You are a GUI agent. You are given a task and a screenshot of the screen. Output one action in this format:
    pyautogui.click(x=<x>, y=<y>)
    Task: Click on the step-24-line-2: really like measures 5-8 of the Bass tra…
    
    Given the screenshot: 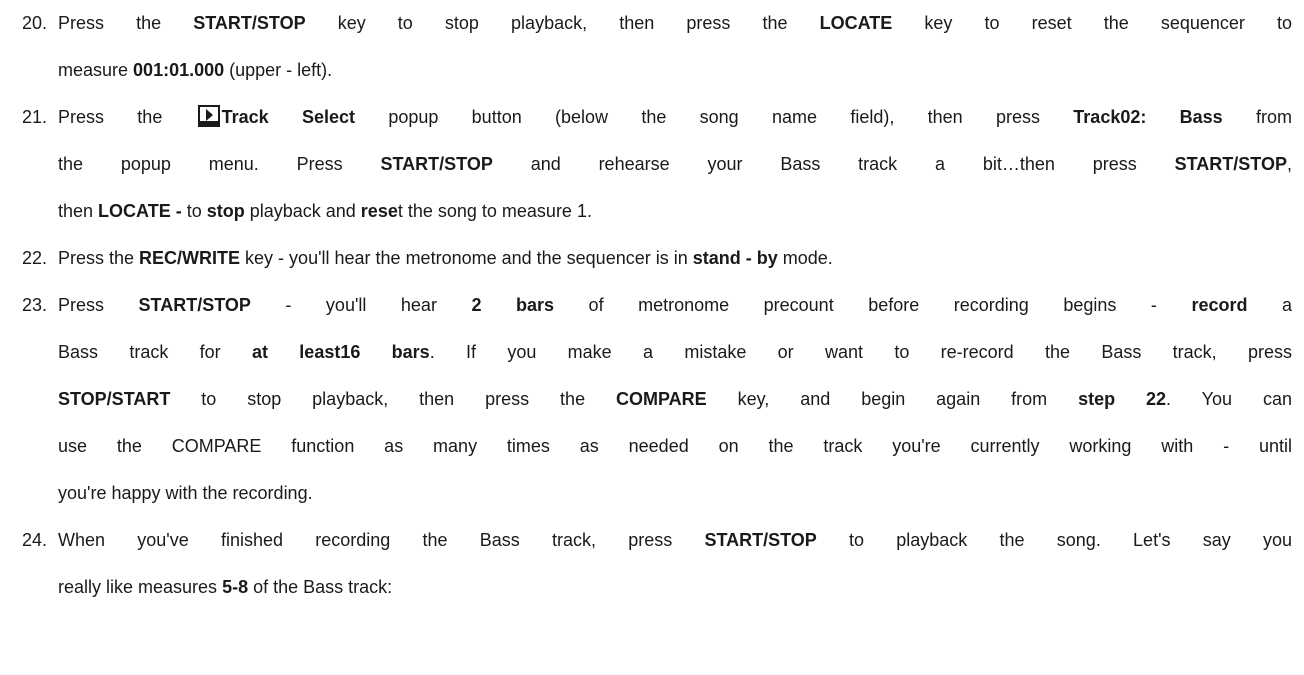 What is the action you would take?
    pyautogui.click(x=675, y=587)
    